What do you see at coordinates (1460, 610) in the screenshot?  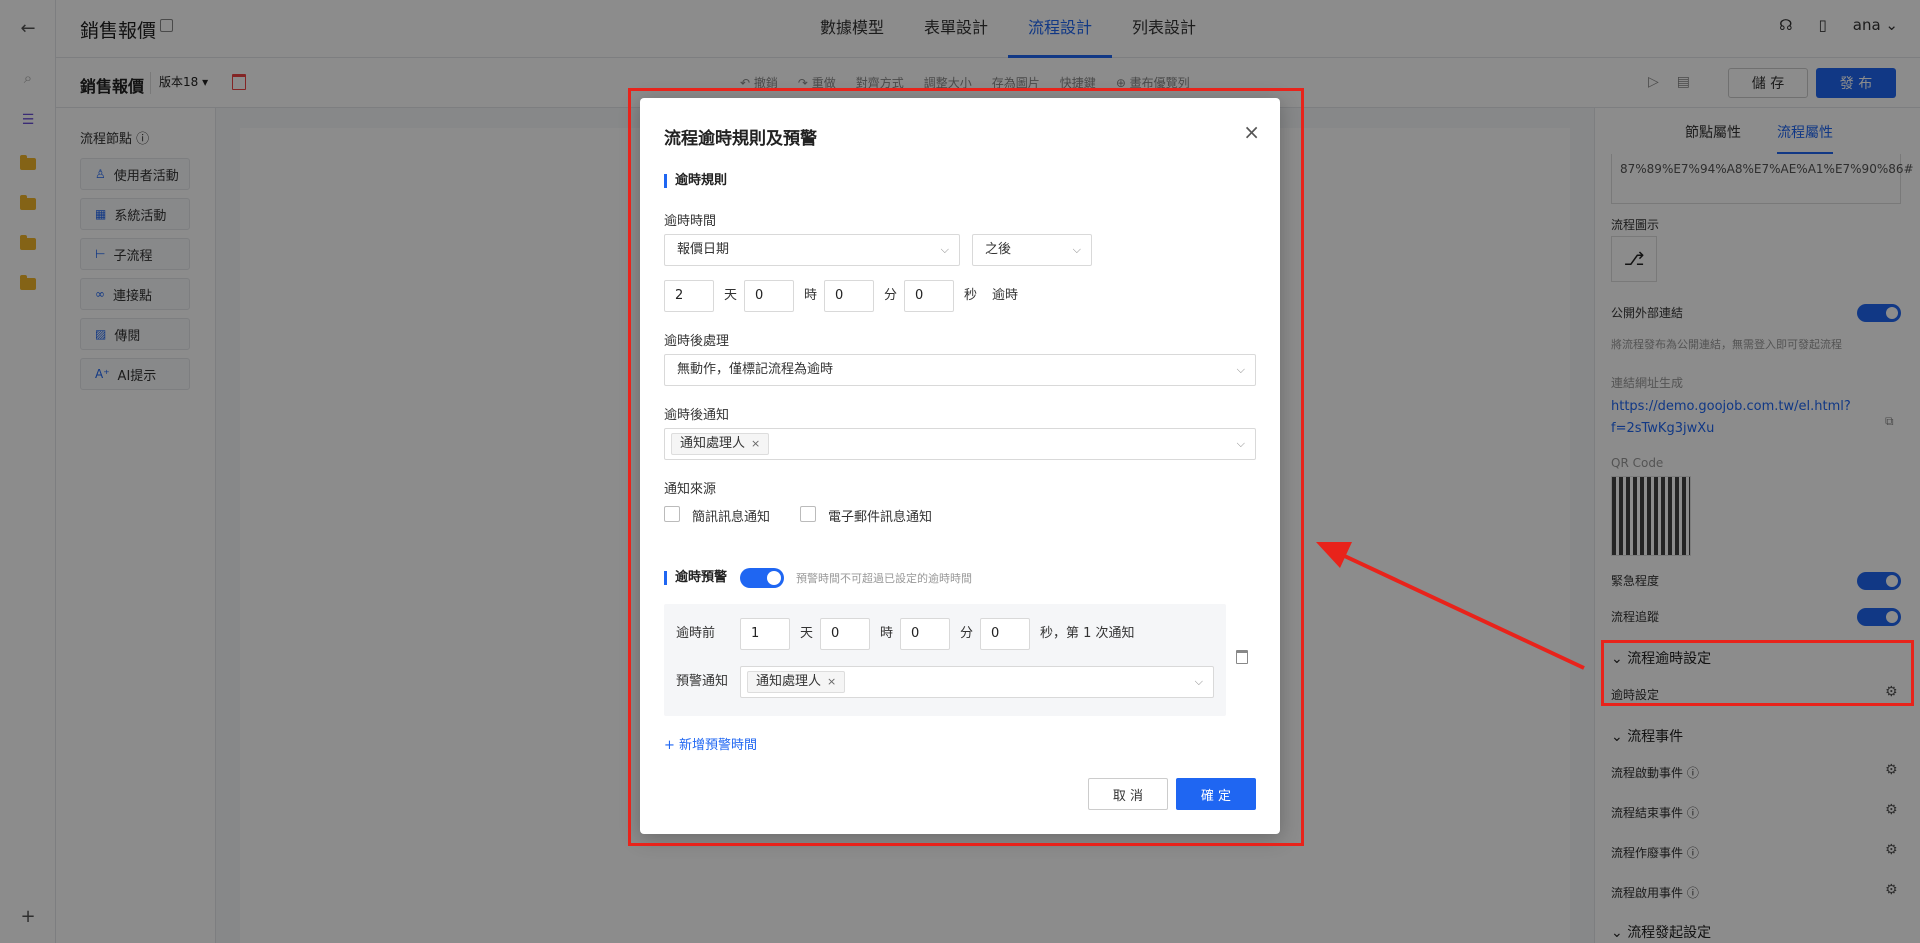 I see `arrow-shaft` at bounding box center [1460, 610].